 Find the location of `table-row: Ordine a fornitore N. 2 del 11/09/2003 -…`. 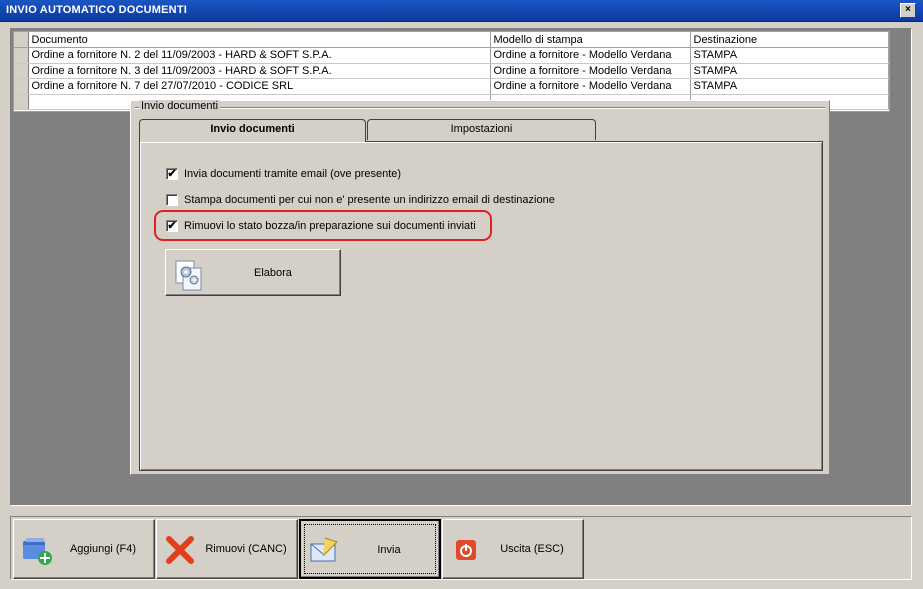

table-row: Ordine a fornitore N. 2 del 11/09/2003 -… is located at coordinates (451, 55).